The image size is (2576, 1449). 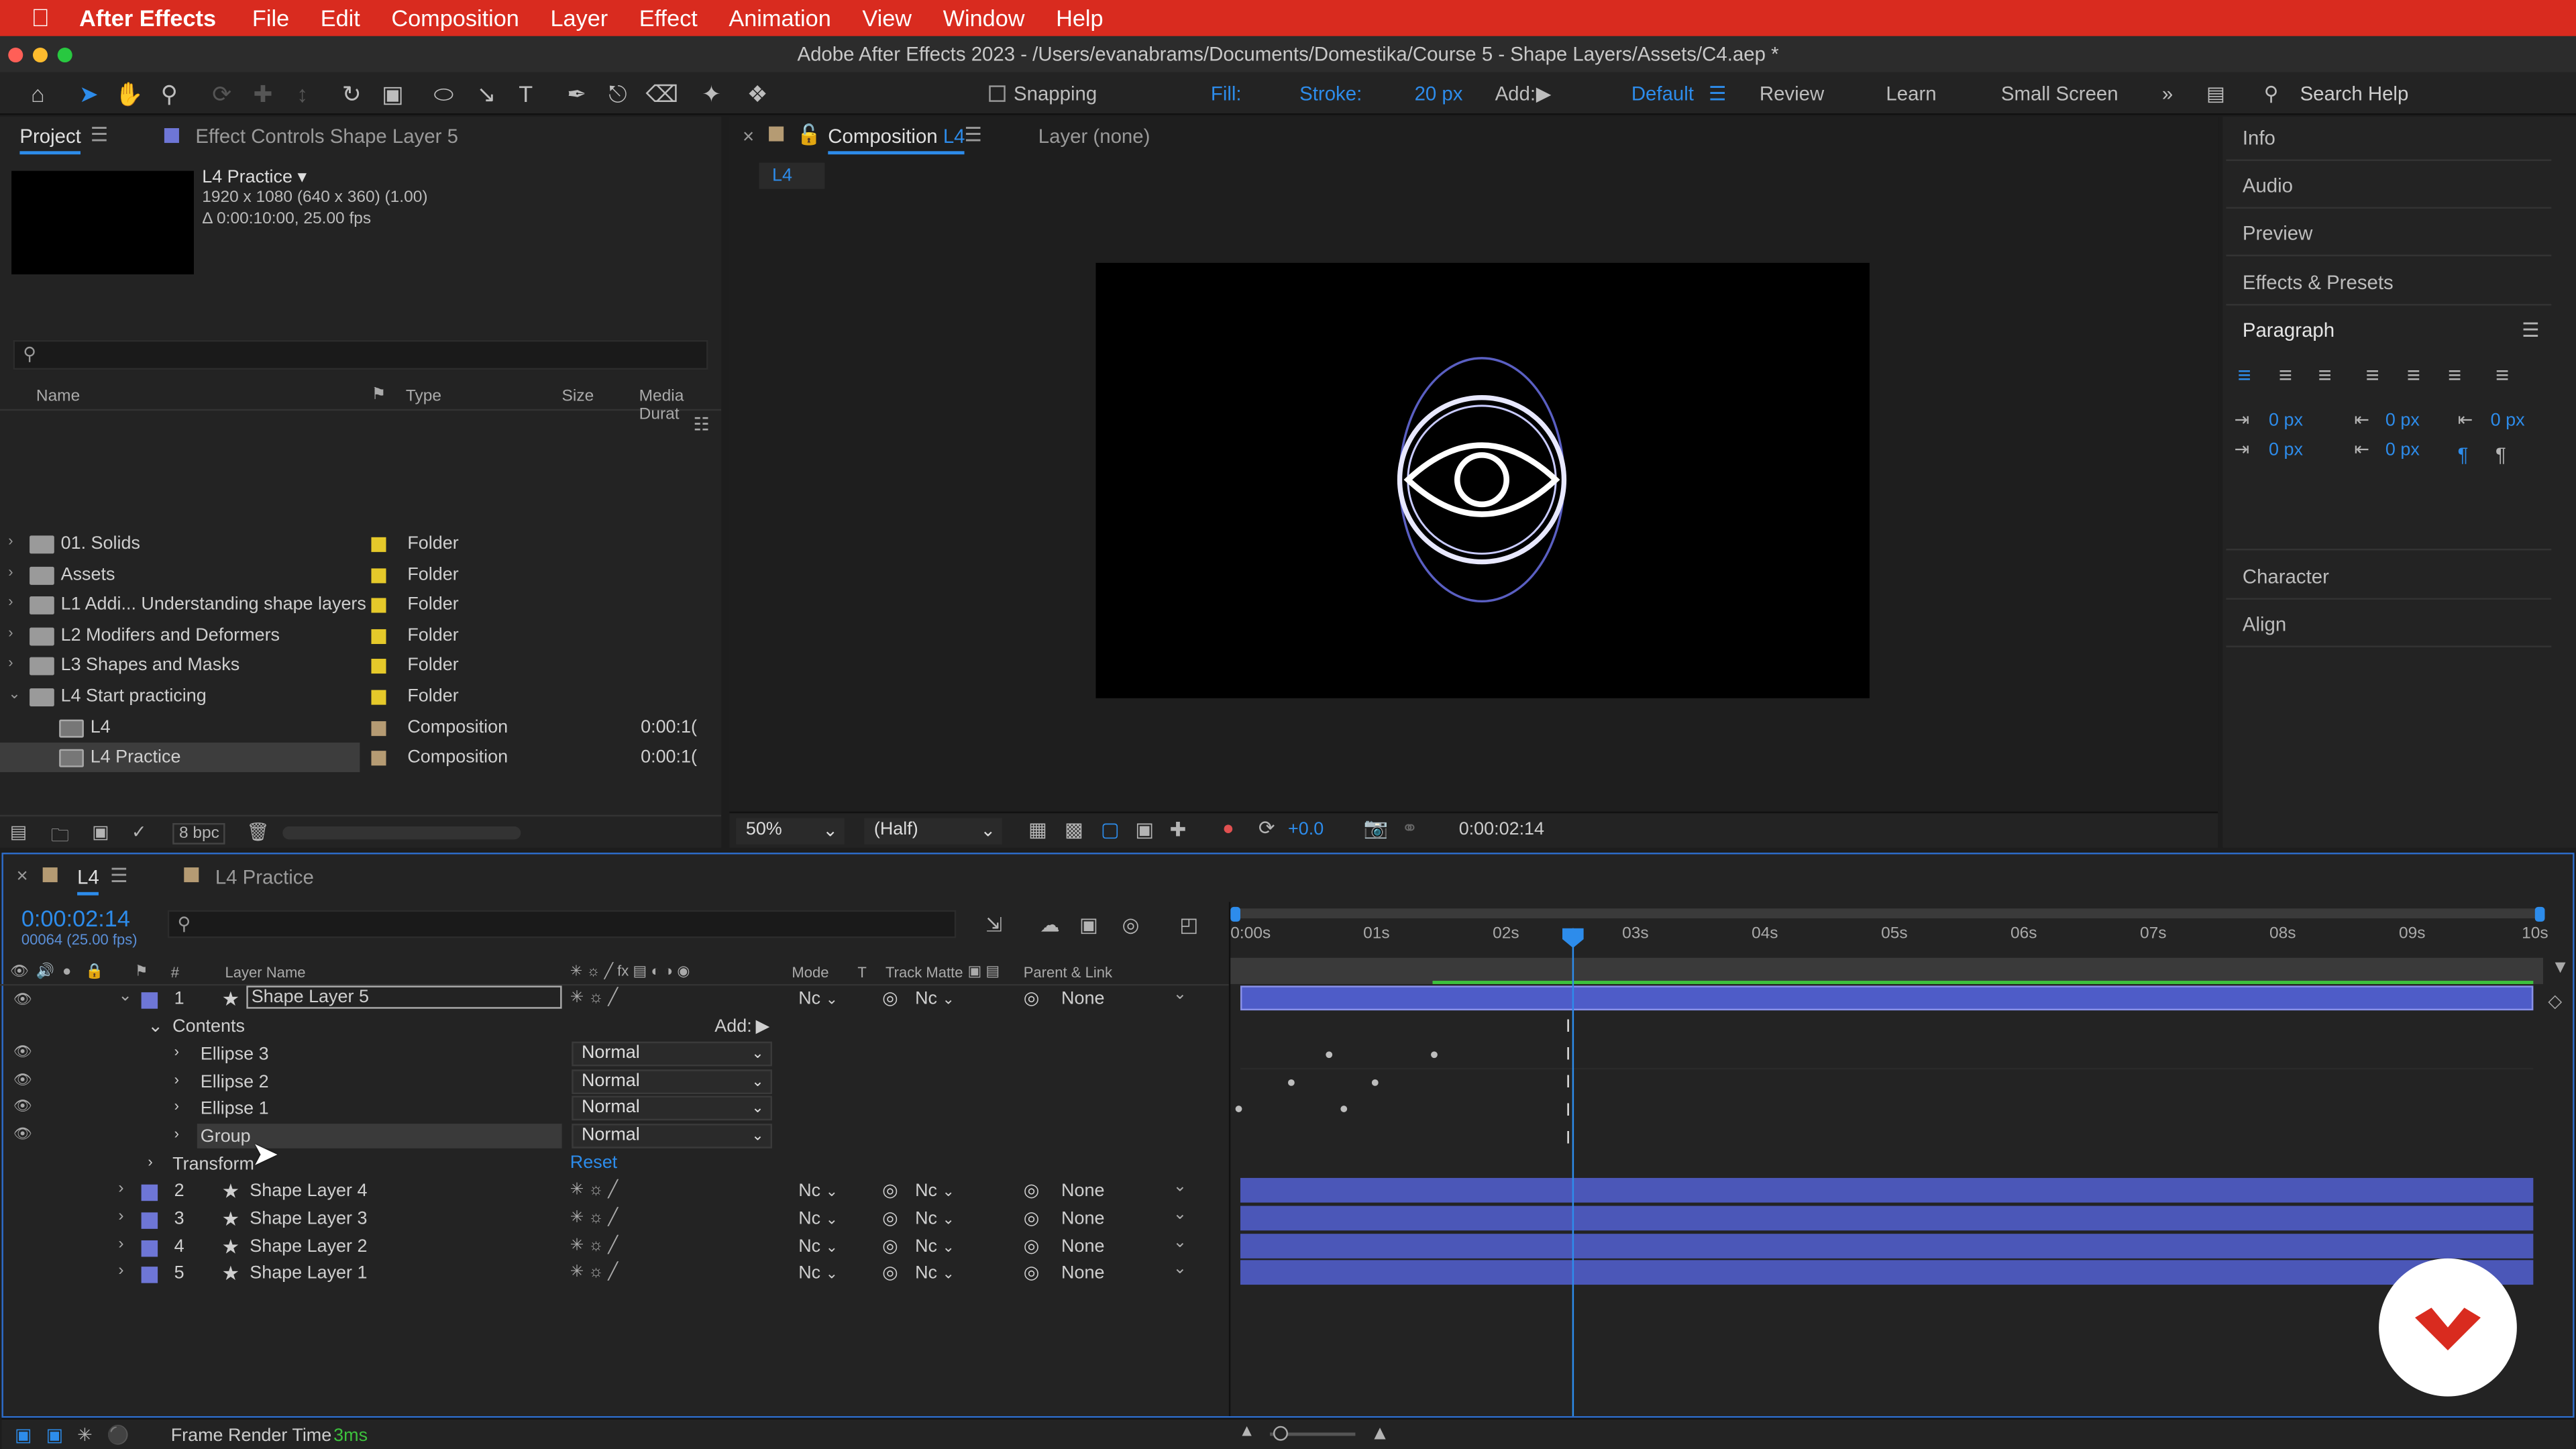 What do you see at coordinates (1088, 925) in the screenshot?
I see `shy-layers-icon: ▣` at bounding box center [1088, 925].